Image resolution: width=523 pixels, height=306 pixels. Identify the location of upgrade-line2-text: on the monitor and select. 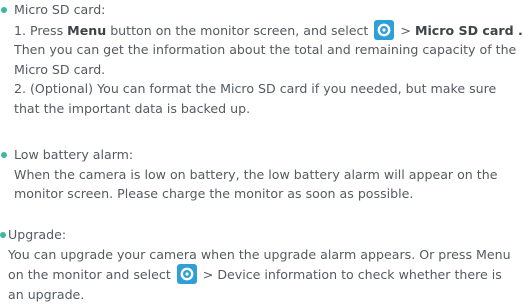
(91, 274).